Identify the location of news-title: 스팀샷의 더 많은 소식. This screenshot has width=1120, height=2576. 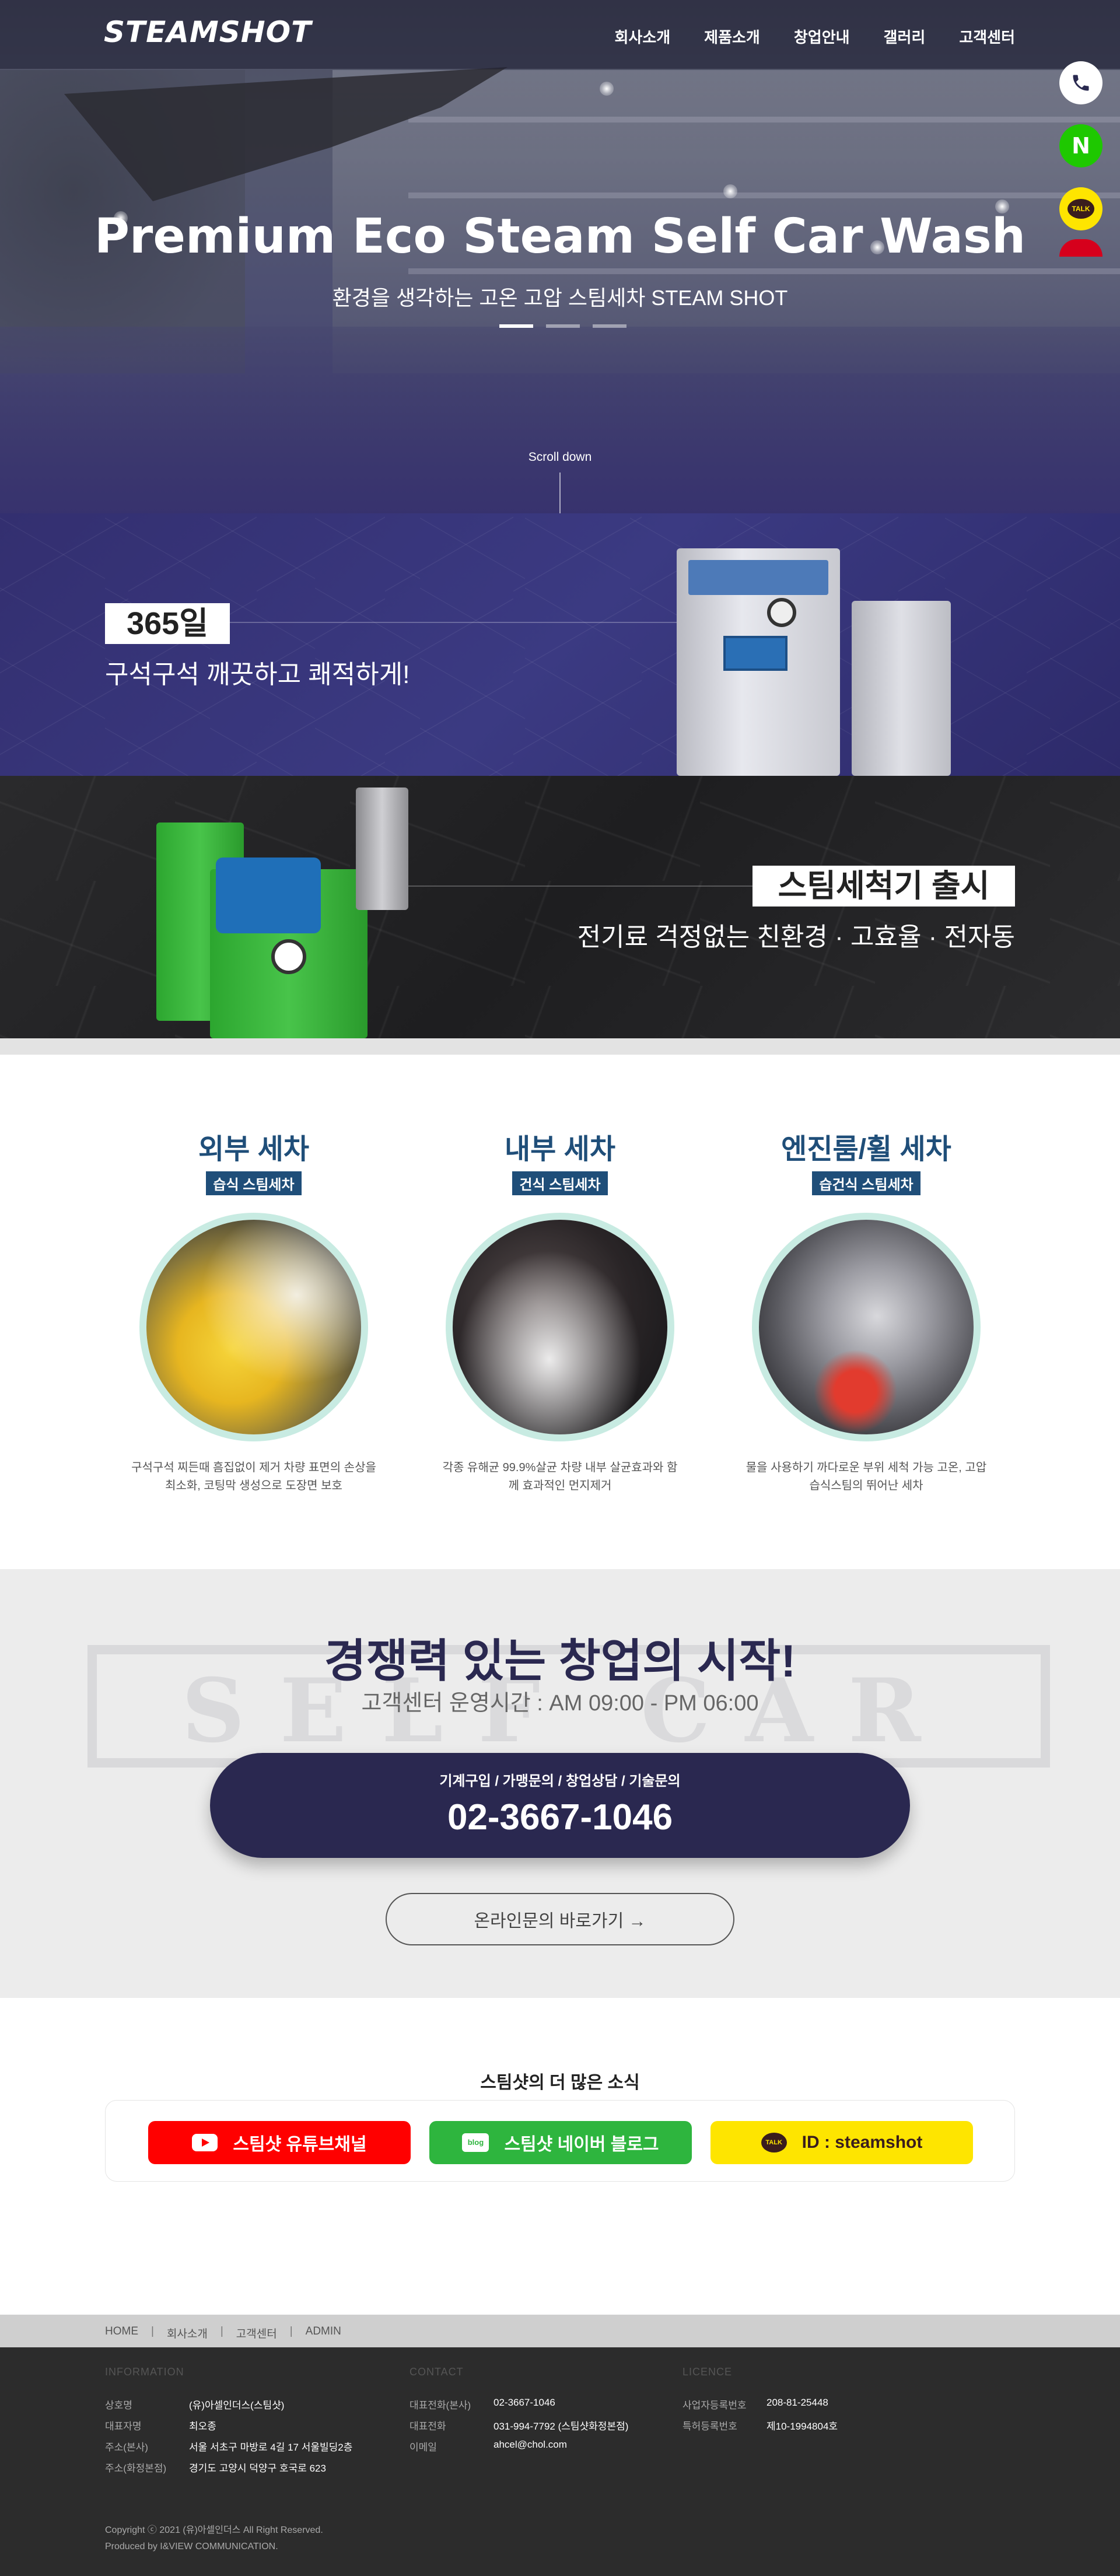
(560, 2082).